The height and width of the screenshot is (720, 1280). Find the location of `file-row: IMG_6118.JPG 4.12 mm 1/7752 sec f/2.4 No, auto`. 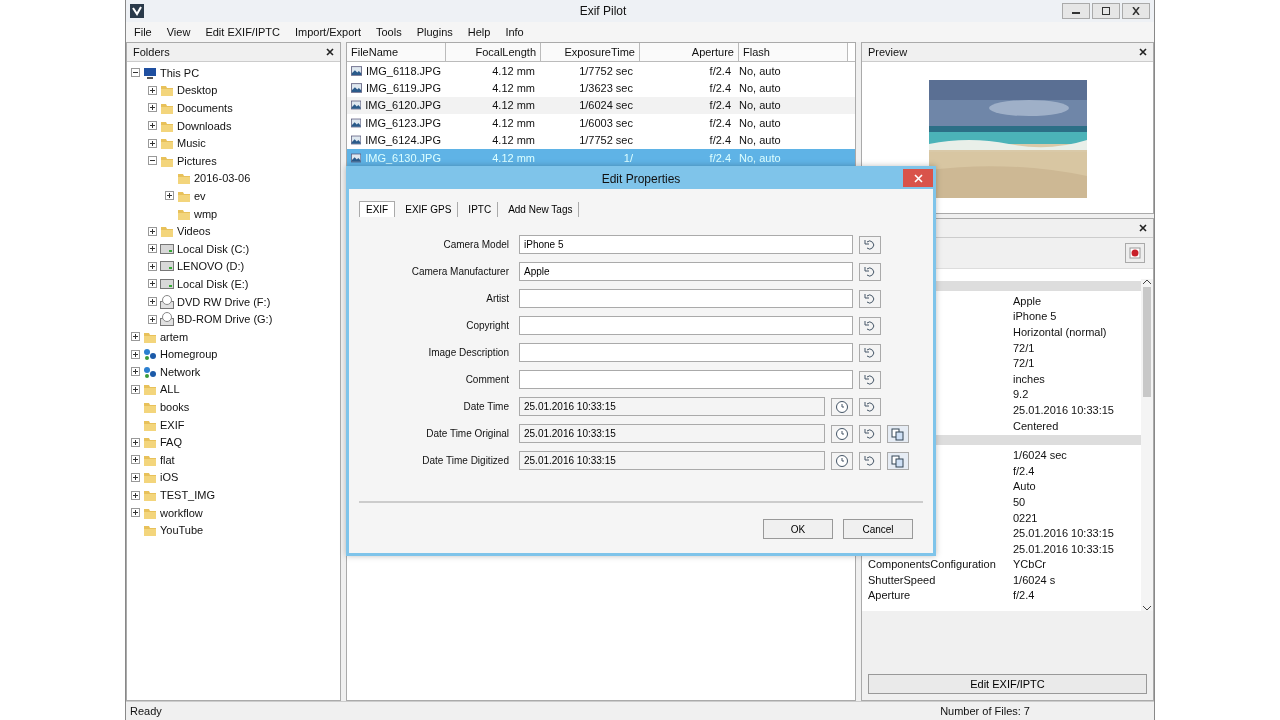

file-row: IMG_6118.JPG 4.12 mm 1/7752 sec f/2.4 No, auto is located at coordinates (601, 71).